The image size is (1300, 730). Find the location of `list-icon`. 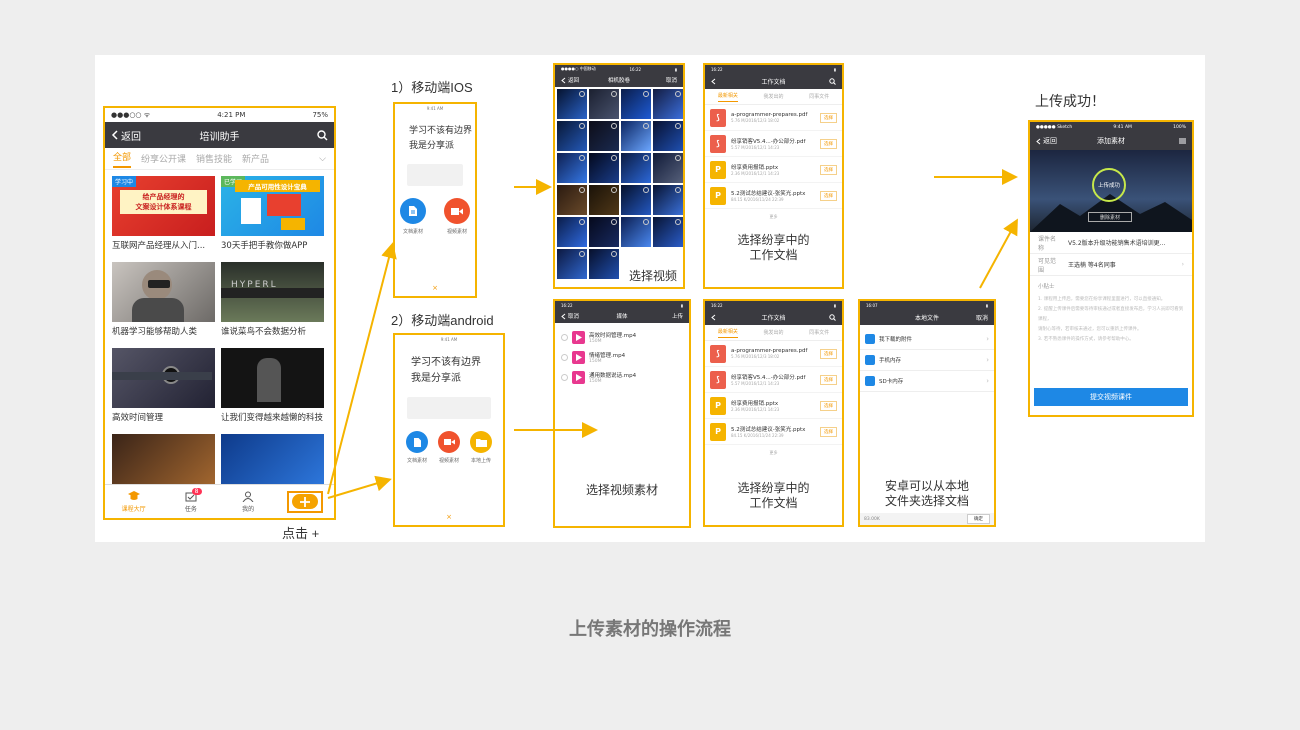

list-icon is located at coordinates (1182, 141).